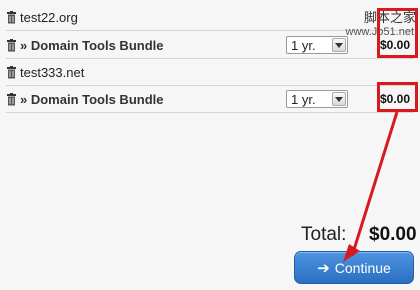  I want to click on annotation-arrow, so click(371, 186).